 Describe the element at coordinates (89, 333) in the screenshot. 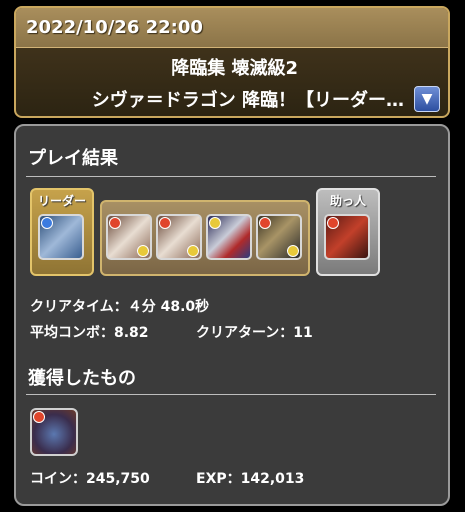

I see `average-combo: 平均コンボ：8.82` at that location.